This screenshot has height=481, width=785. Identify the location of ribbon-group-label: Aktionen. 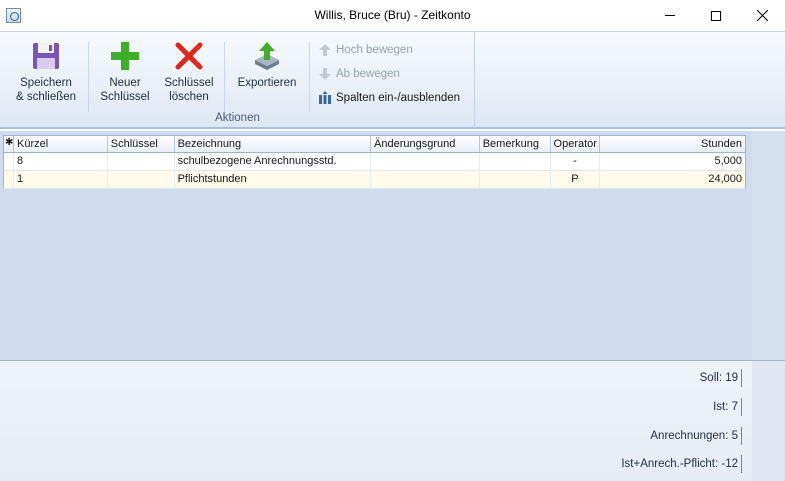
(237, 118).